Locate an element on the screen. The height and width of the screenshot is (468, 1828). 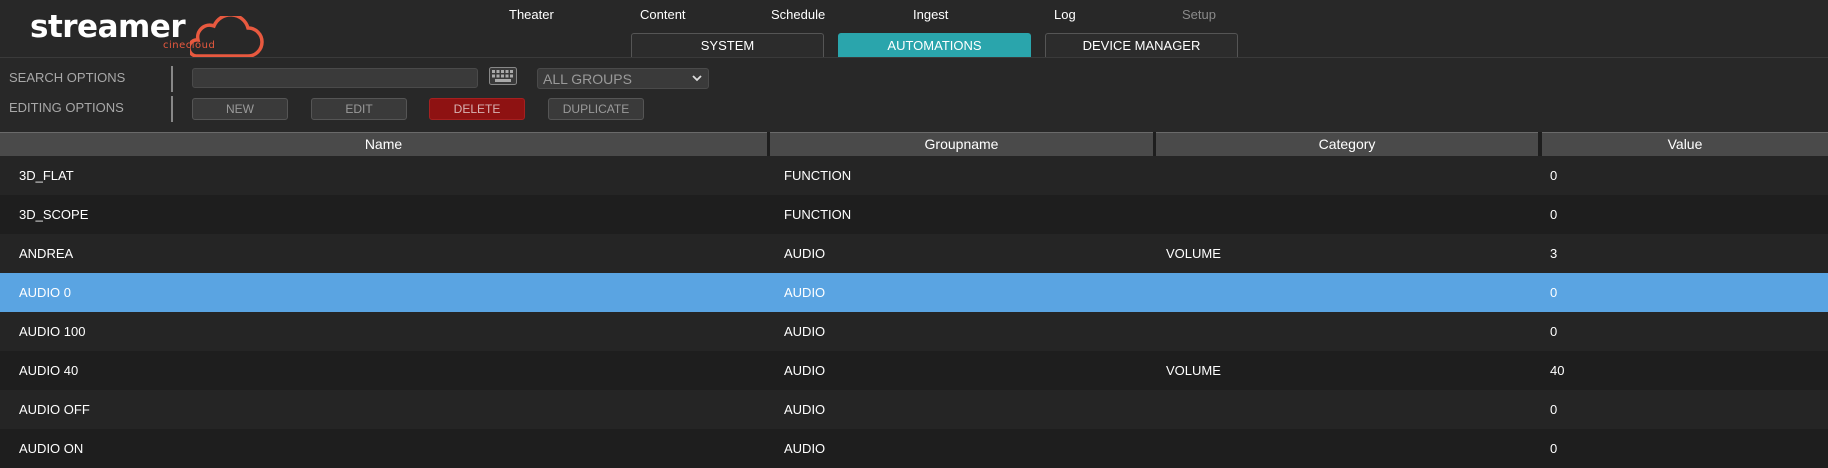
nav-setup: Setup is located at coordinates (1199, 15).